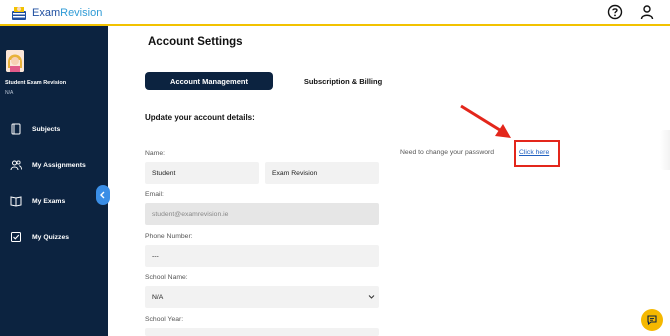  I want to click on sidebar-item-subjects: Subjects, so click(54, 129).